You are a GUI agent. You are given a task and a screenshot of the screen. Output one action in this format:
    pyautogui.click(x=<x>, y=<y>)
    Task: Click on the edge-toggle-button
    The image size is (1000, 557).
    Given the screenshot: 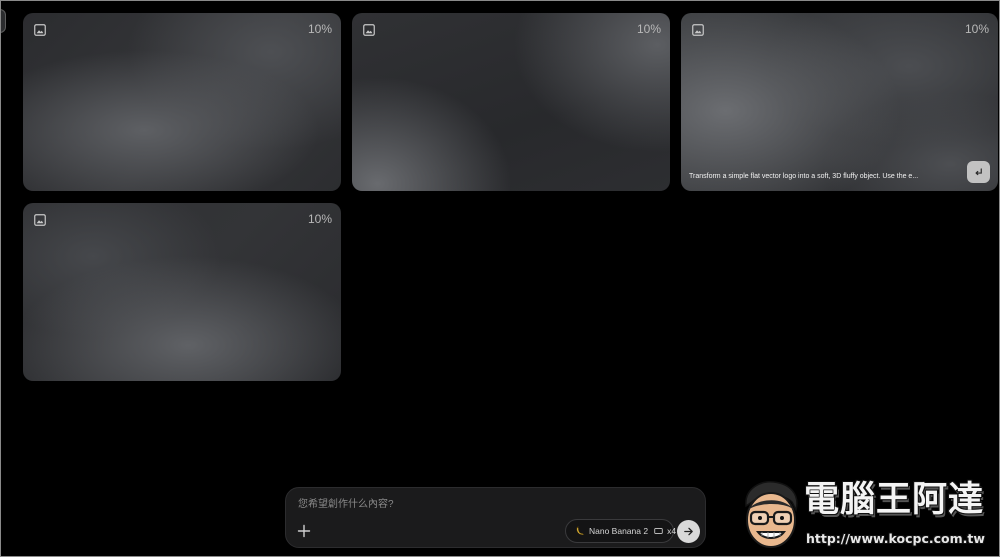 What is the action you would take?
    pyautogui.click(x=3, y=21)
    